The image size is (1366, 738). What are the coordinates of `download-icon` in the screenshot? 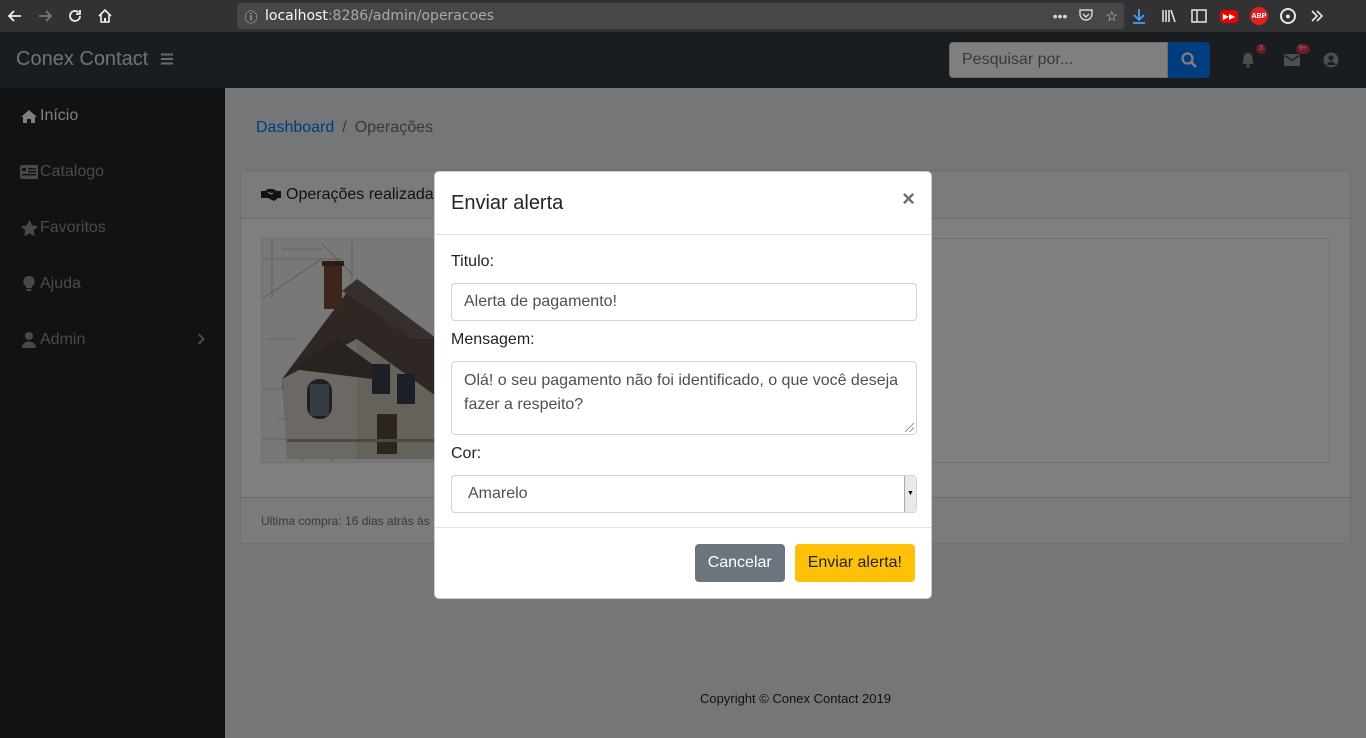 It's located at (1139, 16).